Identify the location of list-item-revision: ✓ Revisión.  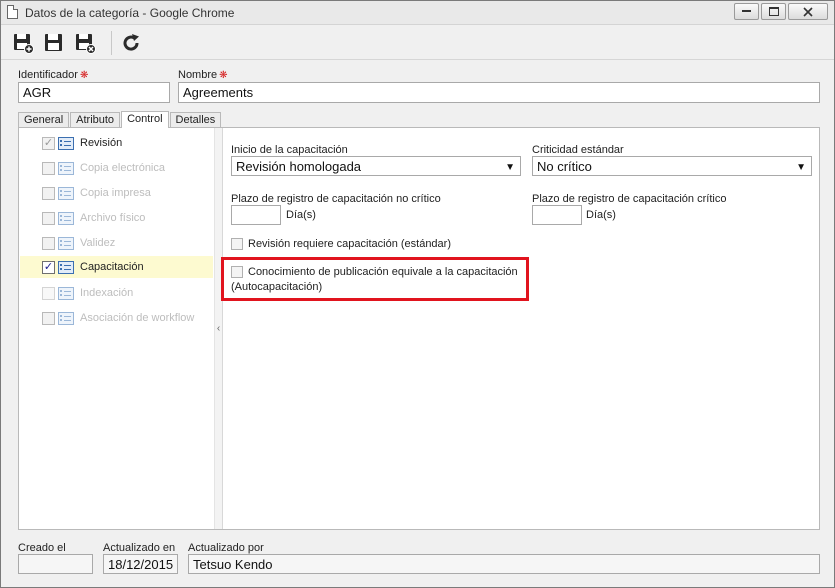
(116, 143).